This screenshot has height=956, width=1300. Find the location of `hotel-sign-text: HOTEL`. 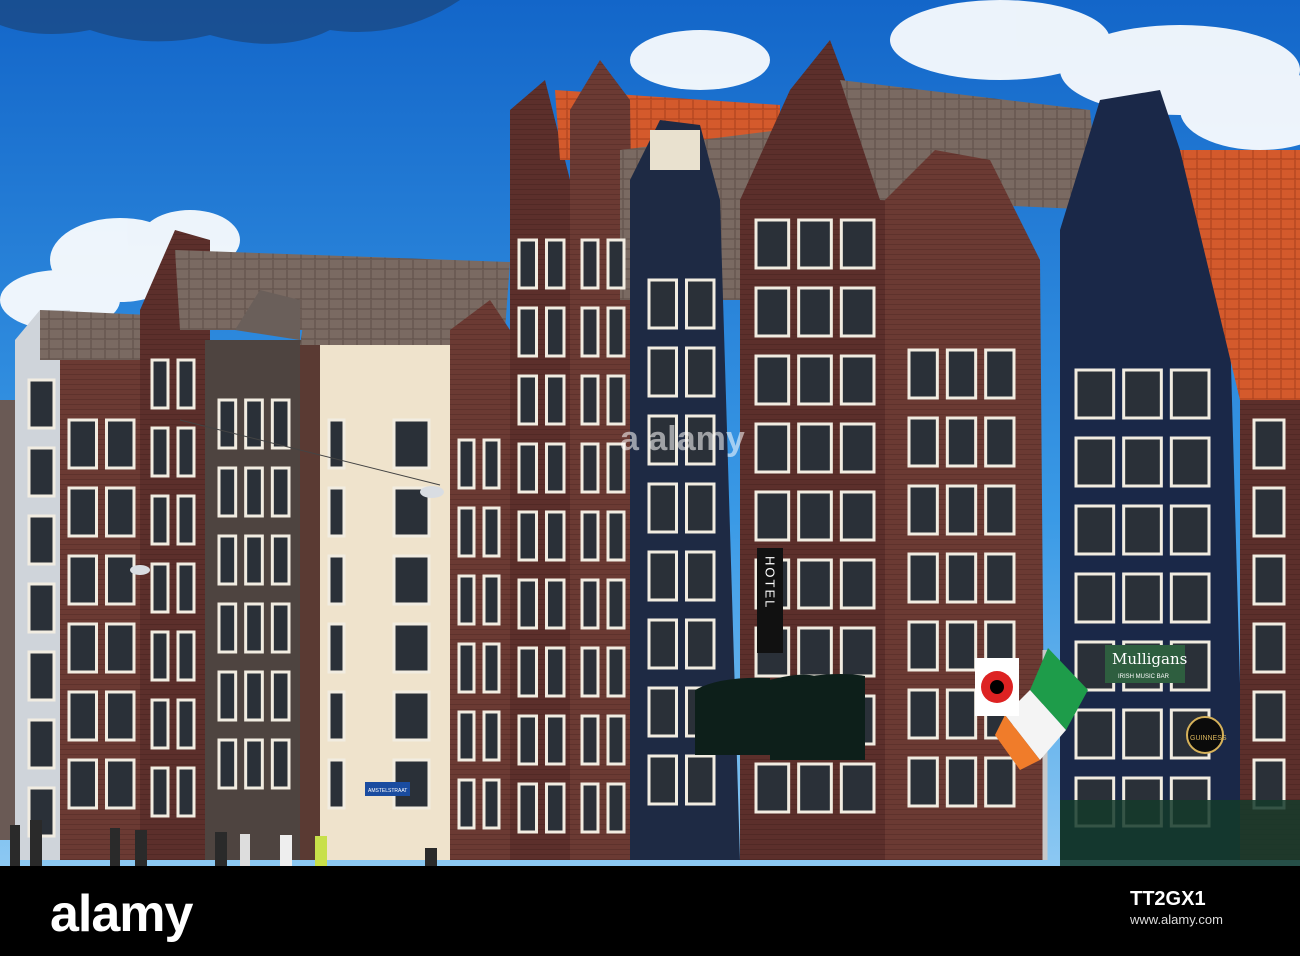

hotel-sign-text: HOTEL is located at coordinates (770, 582).